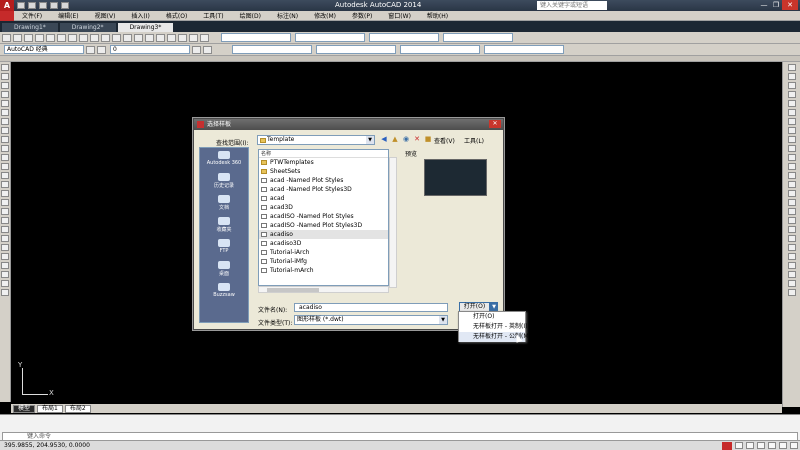 This screenshot has width=800, height=450. Describe the element at coordinates (224, 203) in the screenshot. I see `place-item: 文档` at that location.